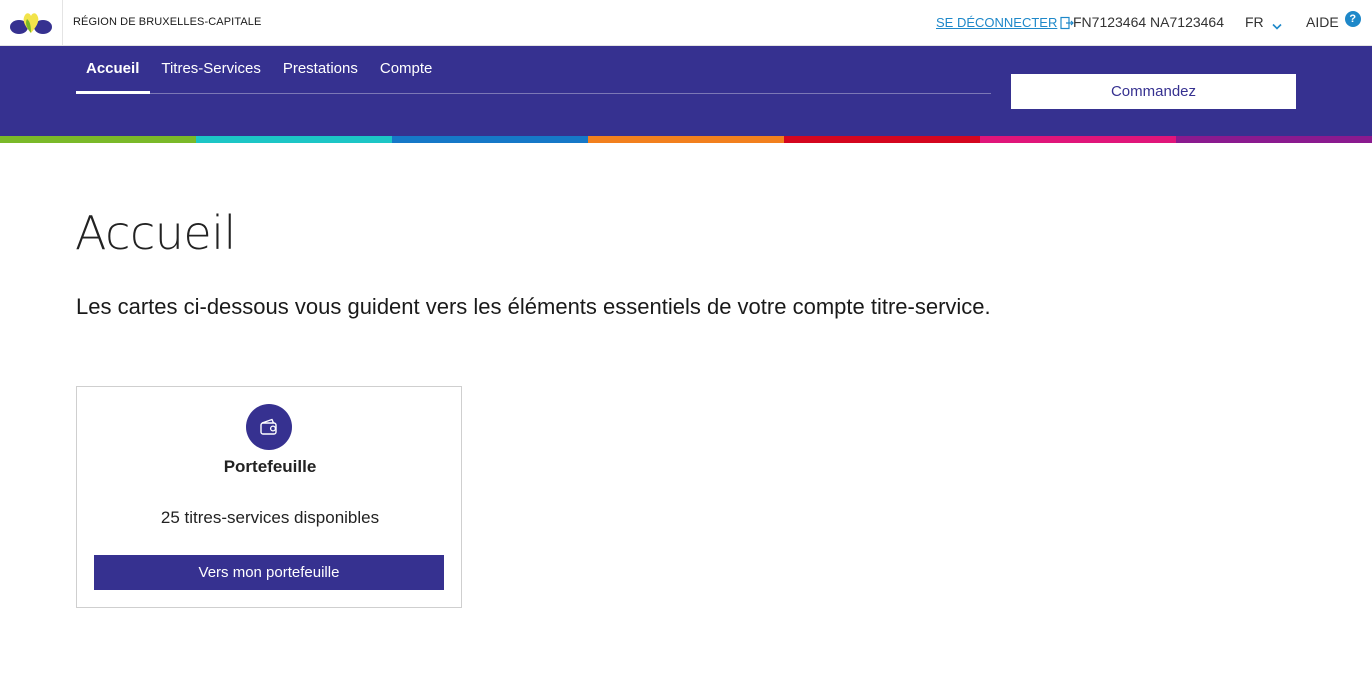 The image size is (1372, 688). What do you see at coordinates (1322, 22) in the screenshot?
I see `help-label: AIDE` at bounding box center [1322, 22].